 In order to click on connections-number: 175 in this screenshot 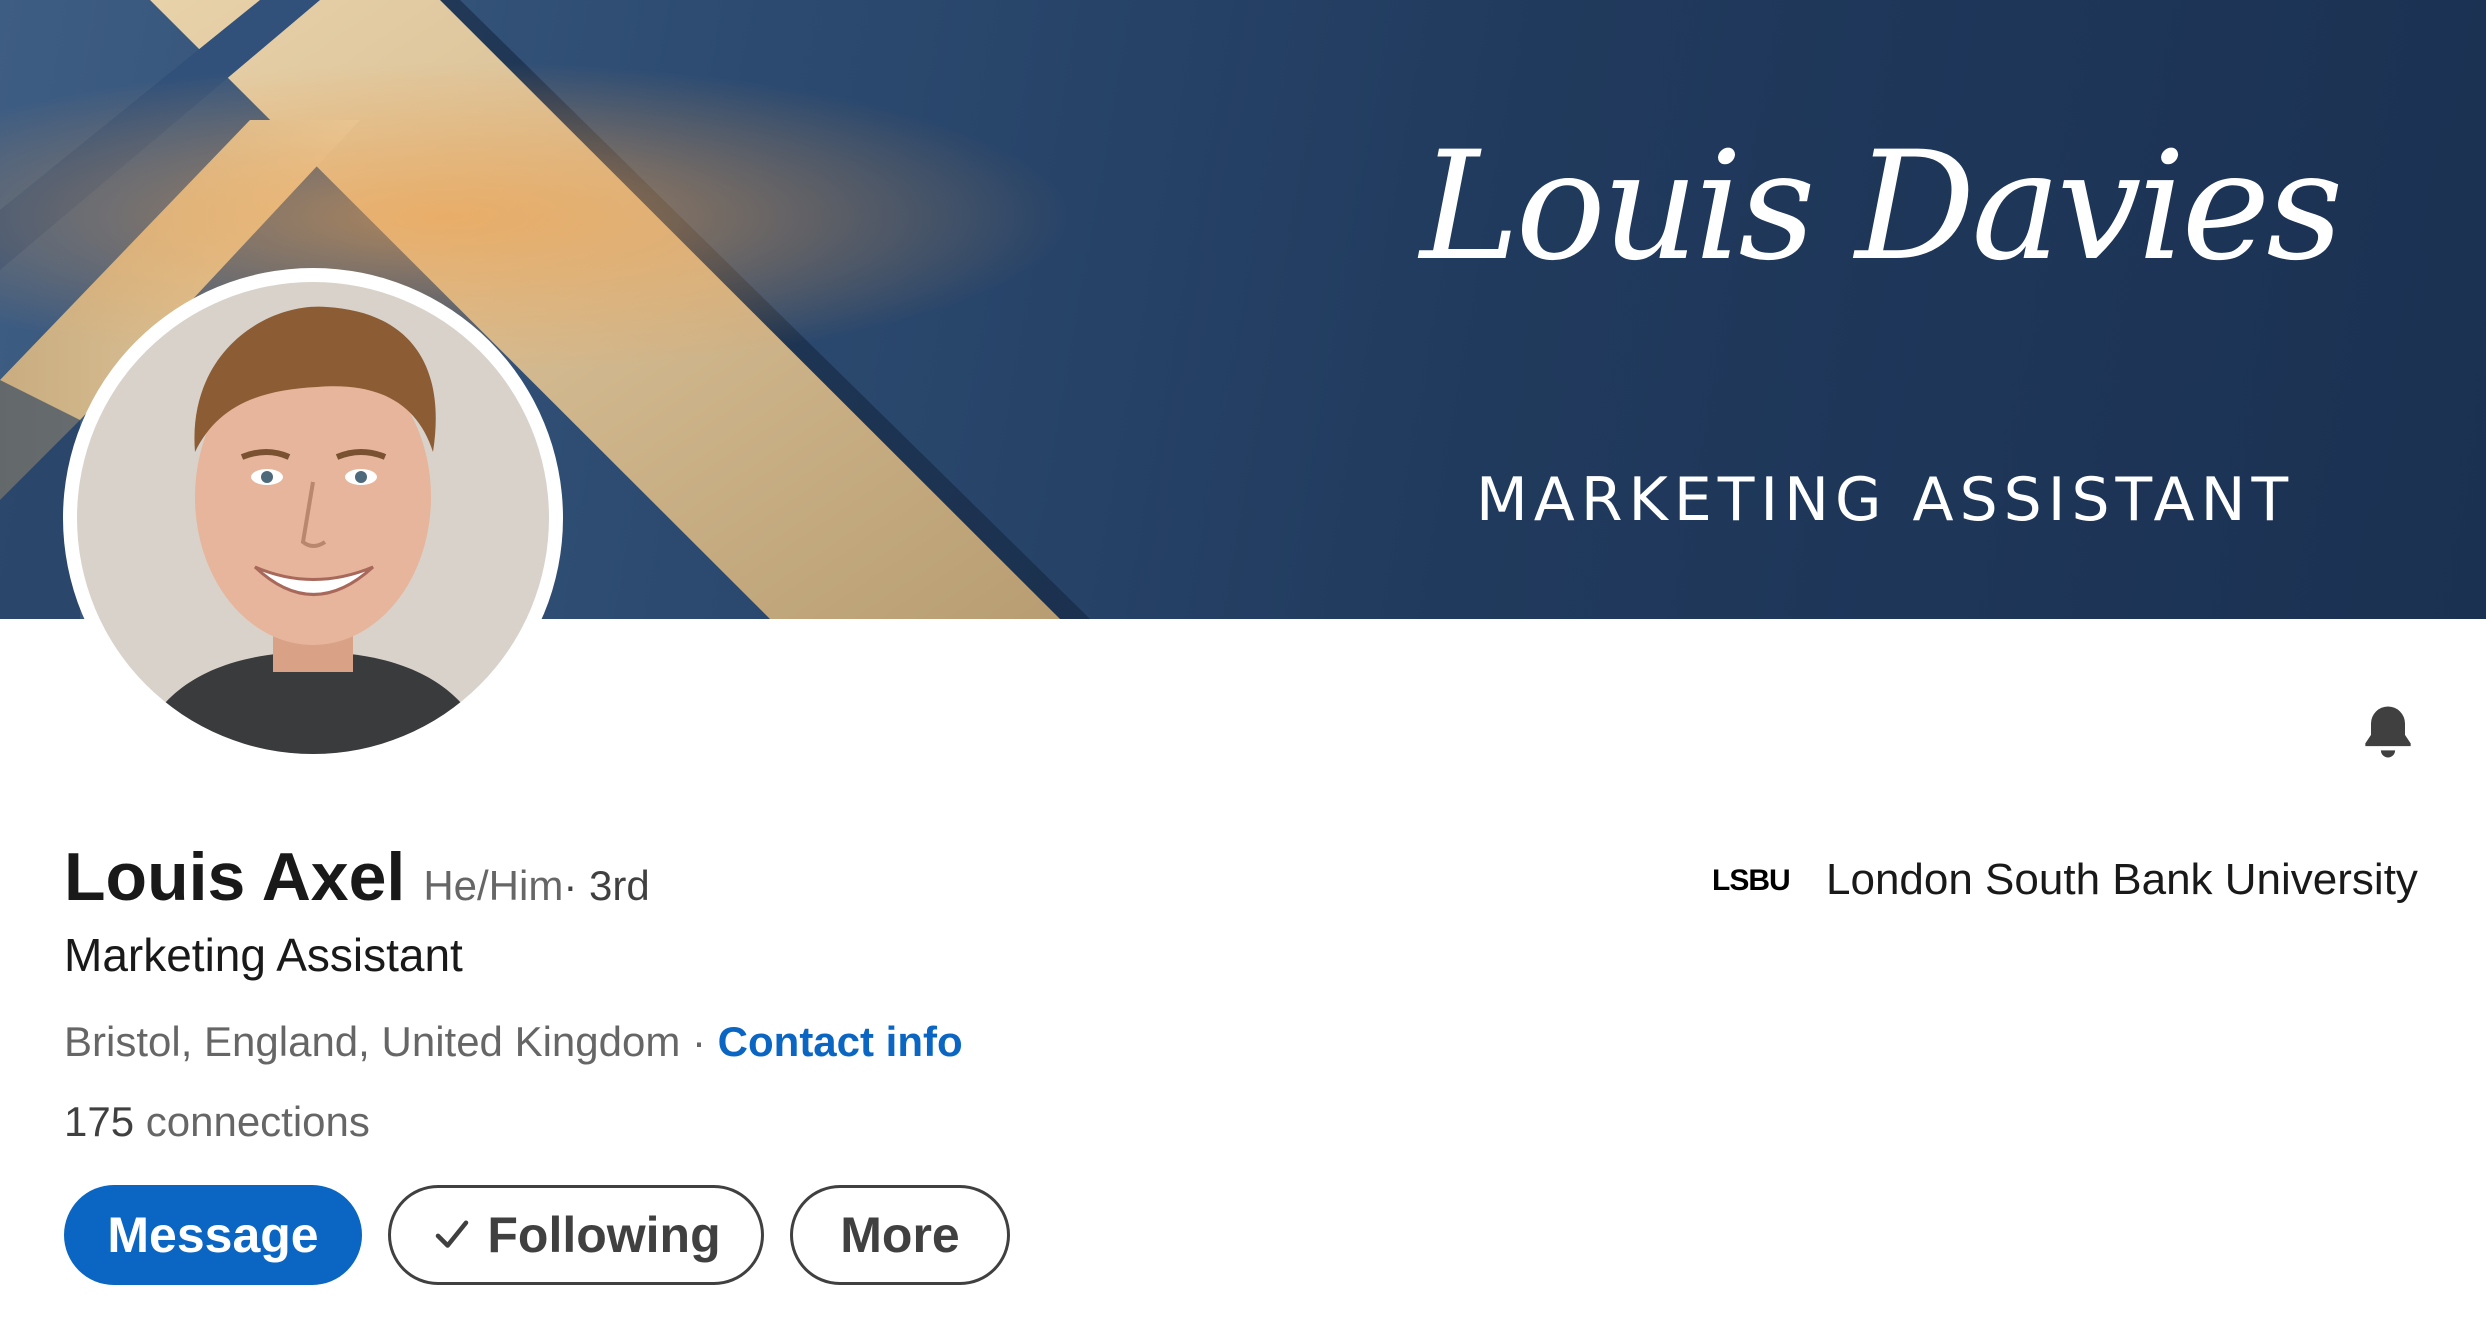, I will do `click(99, 1121)`.